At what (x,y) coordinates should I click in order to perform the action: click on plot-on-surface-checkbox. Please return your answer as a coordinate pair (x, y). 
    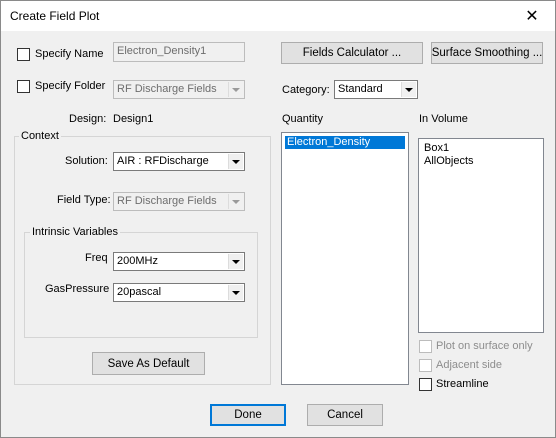
    Looking at the image, I should click on (425, 346).